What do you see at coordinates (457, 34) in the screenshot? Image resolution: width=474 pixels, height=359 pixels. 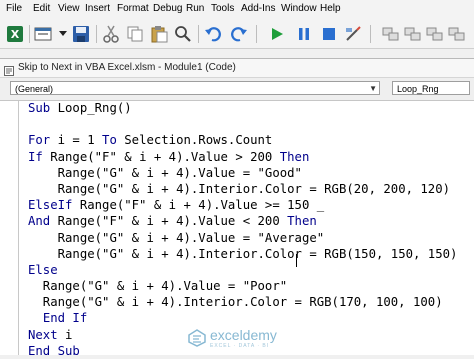 I see `toolbox-icon` at bounding box center [457, 34].